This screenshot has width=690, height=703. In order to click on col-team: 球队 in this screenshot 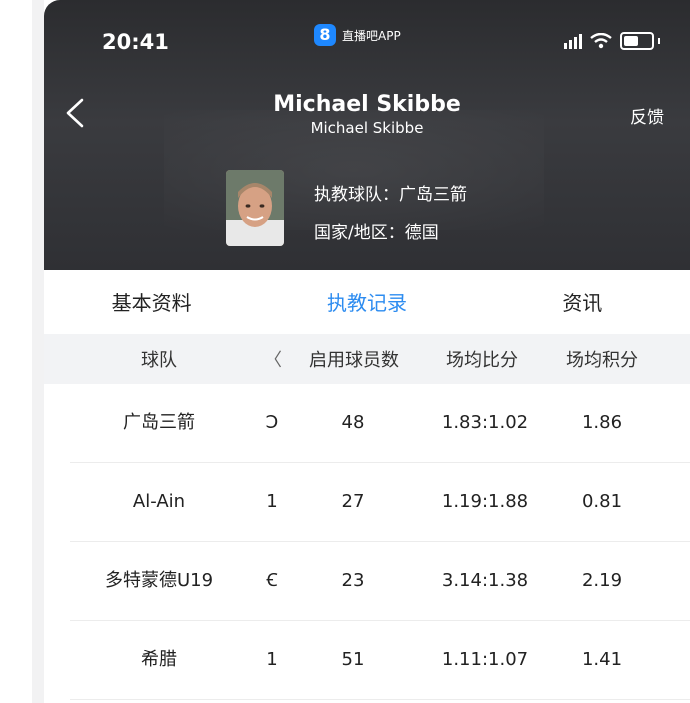, I will do `click(159, 360)`.